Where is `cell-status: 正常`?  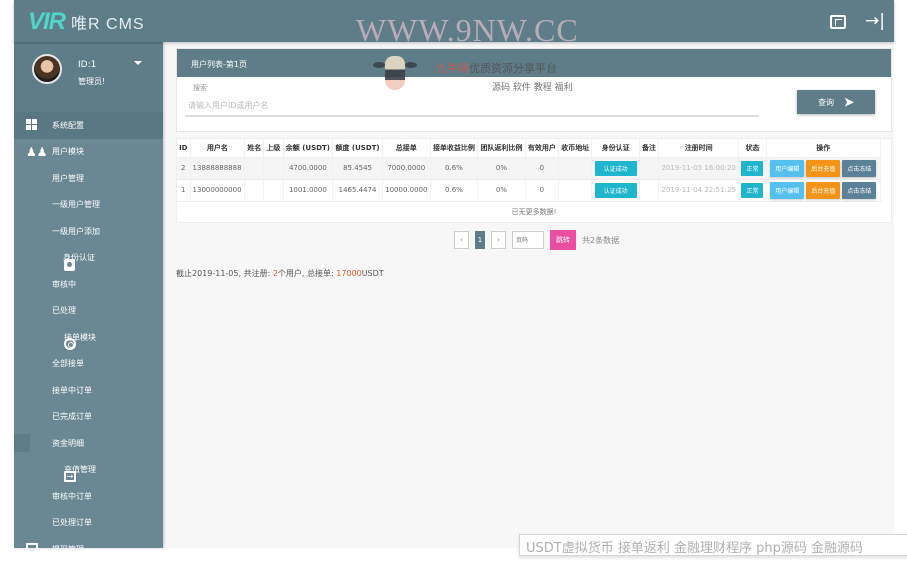
cell-status: 正常 is located at coordinates (752, 168).